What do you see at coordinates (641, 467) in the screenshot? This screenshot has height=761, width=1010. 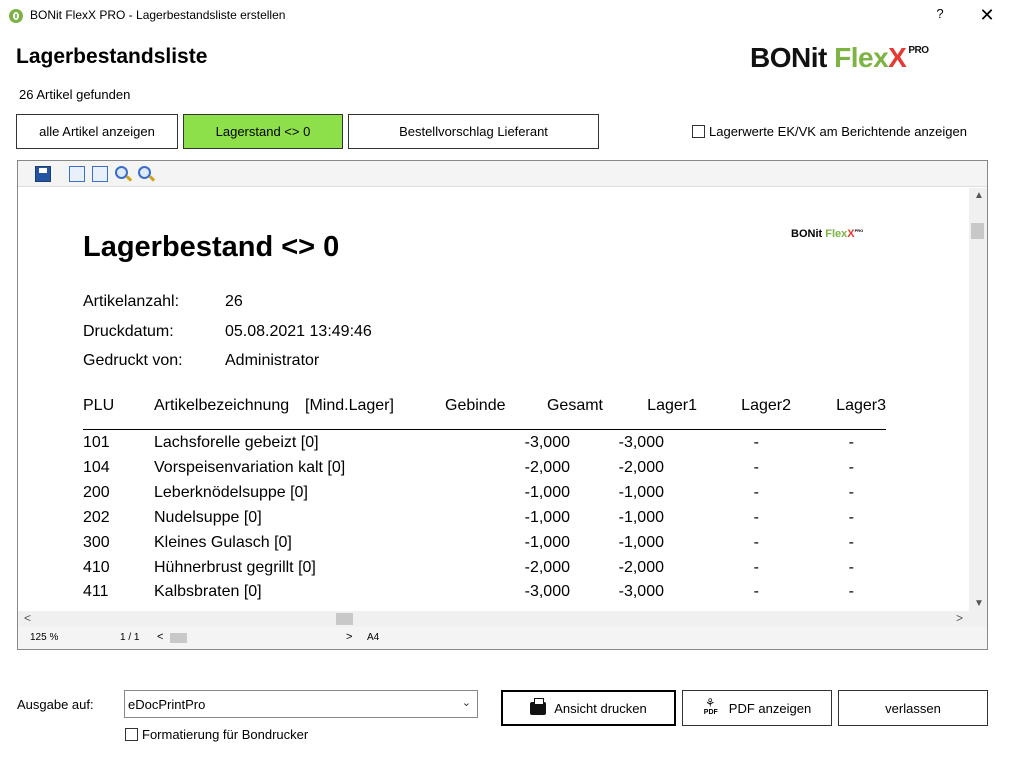 I see `cell-lager1: -2,000` at bounding box center [641, 467].